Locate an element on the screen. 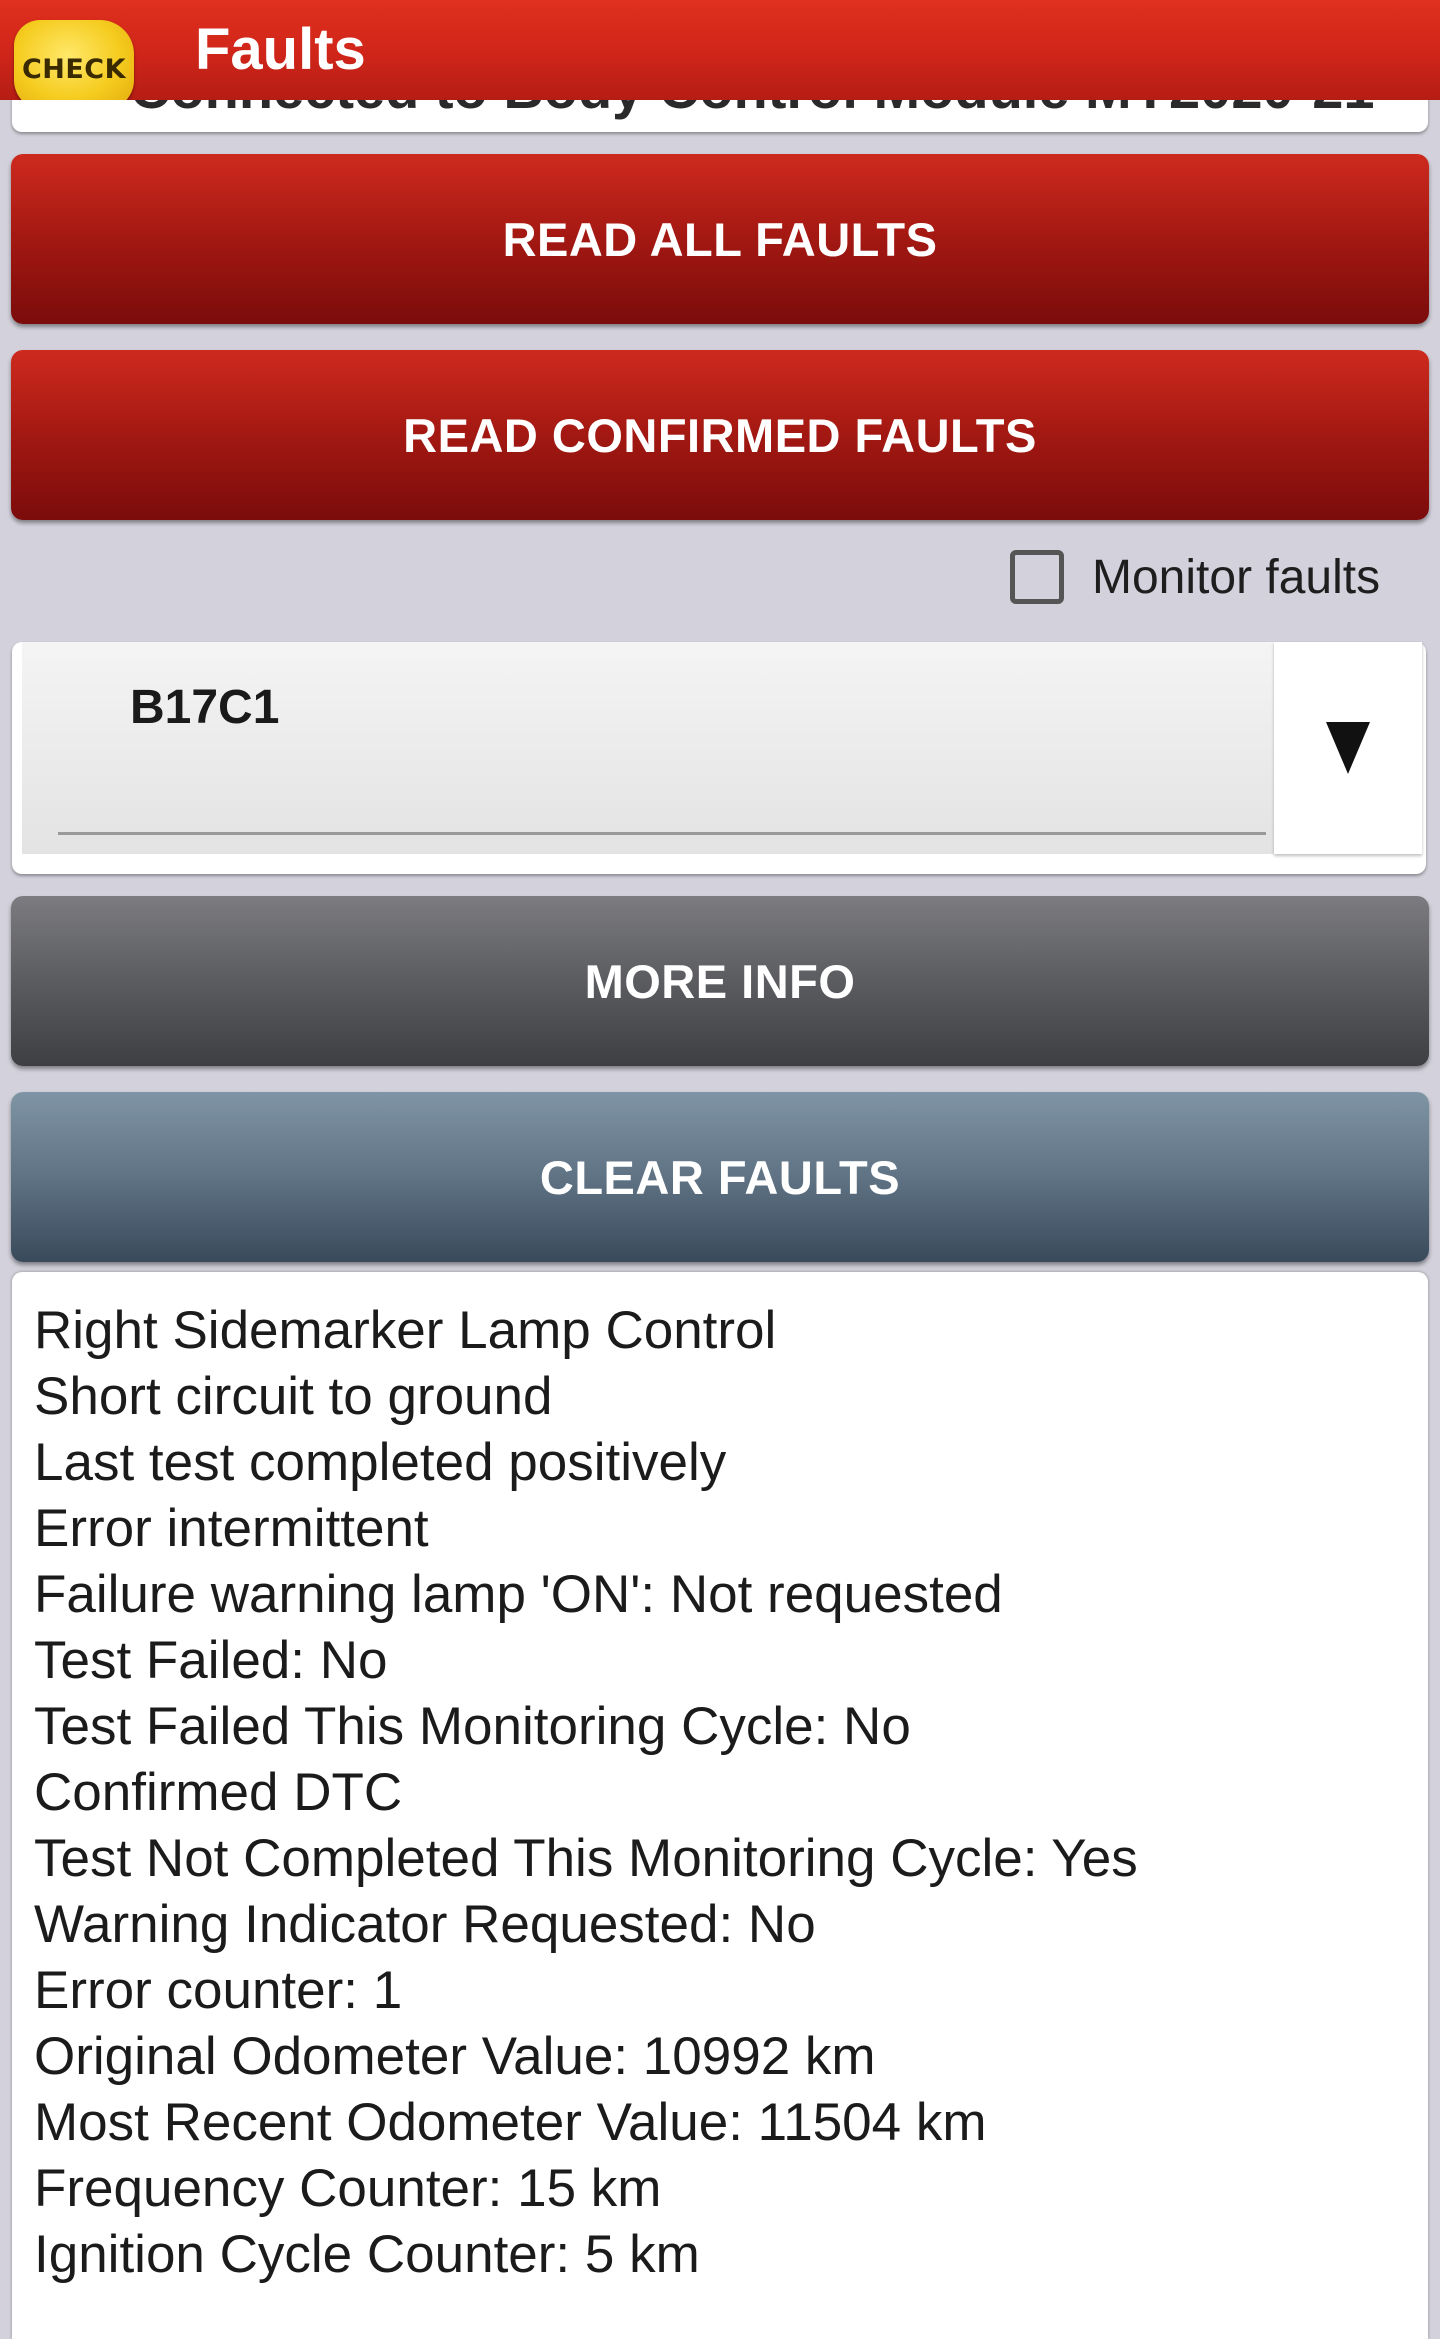 The width and height of the screenshot is (1440, 2339). more-info-button: MORE INFO is located at coordinates (720, 981).